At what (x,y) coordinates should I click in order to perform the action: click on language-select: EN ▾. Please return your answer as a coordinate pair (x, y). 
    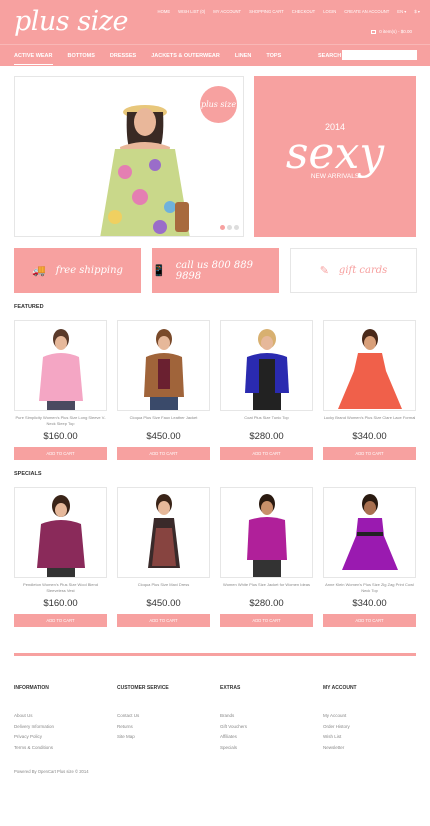
    Looking at the image, I should click on (401, 11).